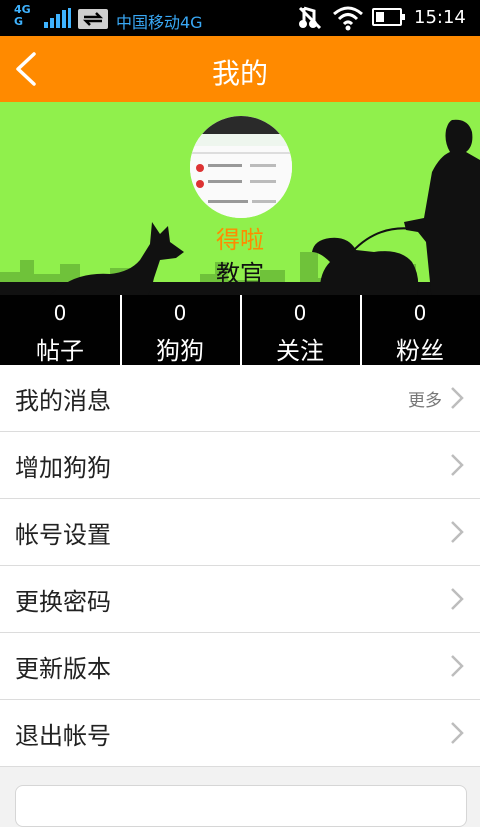 This screenshot has height=827, width=480. Describe the element at coordinates (388, 17) in the screenshot. I see `battery-icon` at that location.